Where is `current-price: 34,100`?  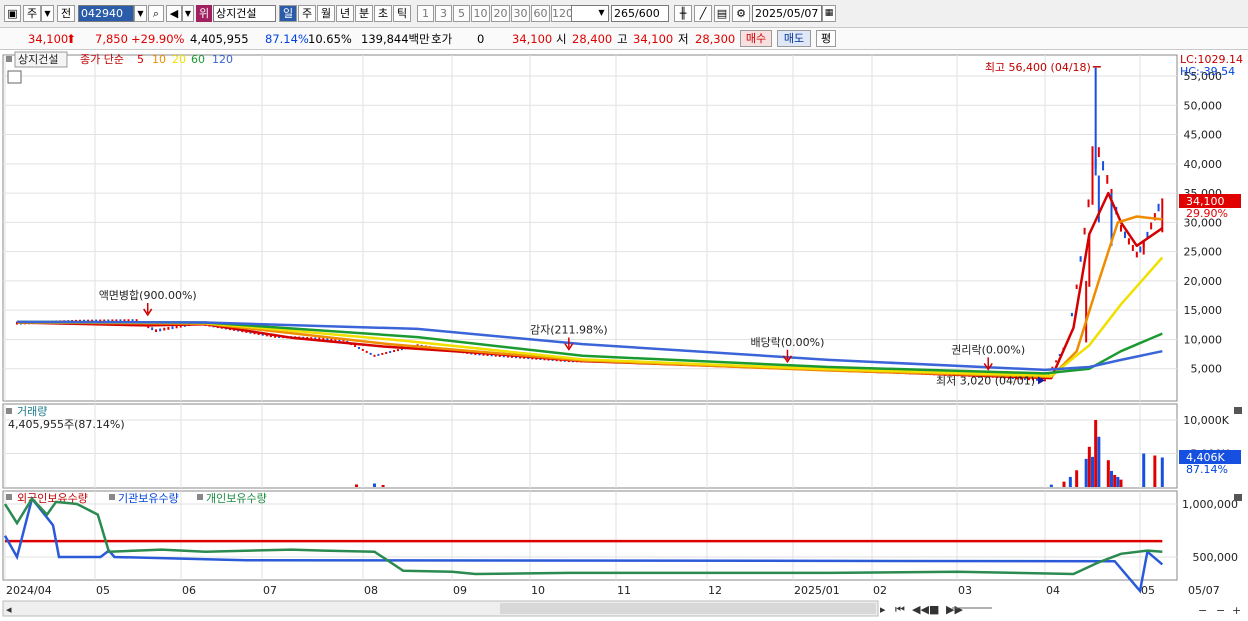
current-price: 34,100 is located at coordinates (48, 39).